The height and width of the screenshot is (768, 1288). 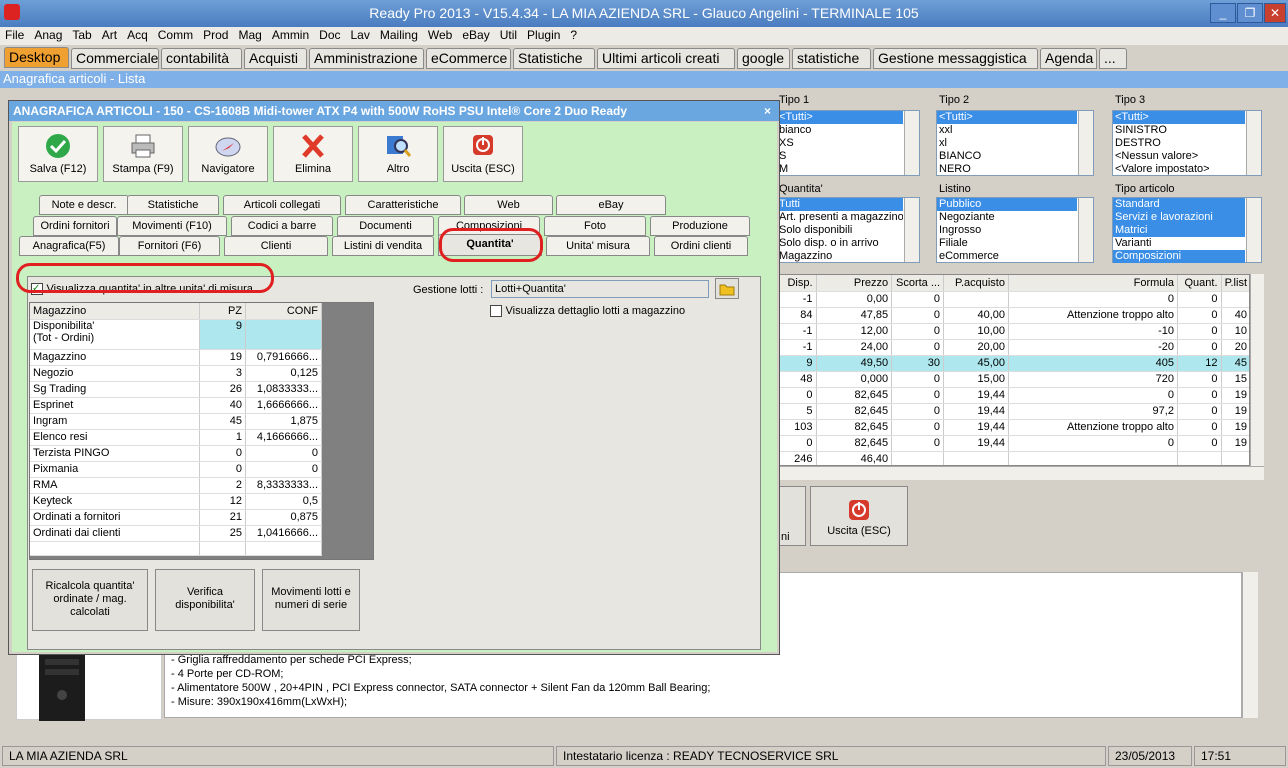 I want to click on filter-option: M, so click(x=840, y=169).